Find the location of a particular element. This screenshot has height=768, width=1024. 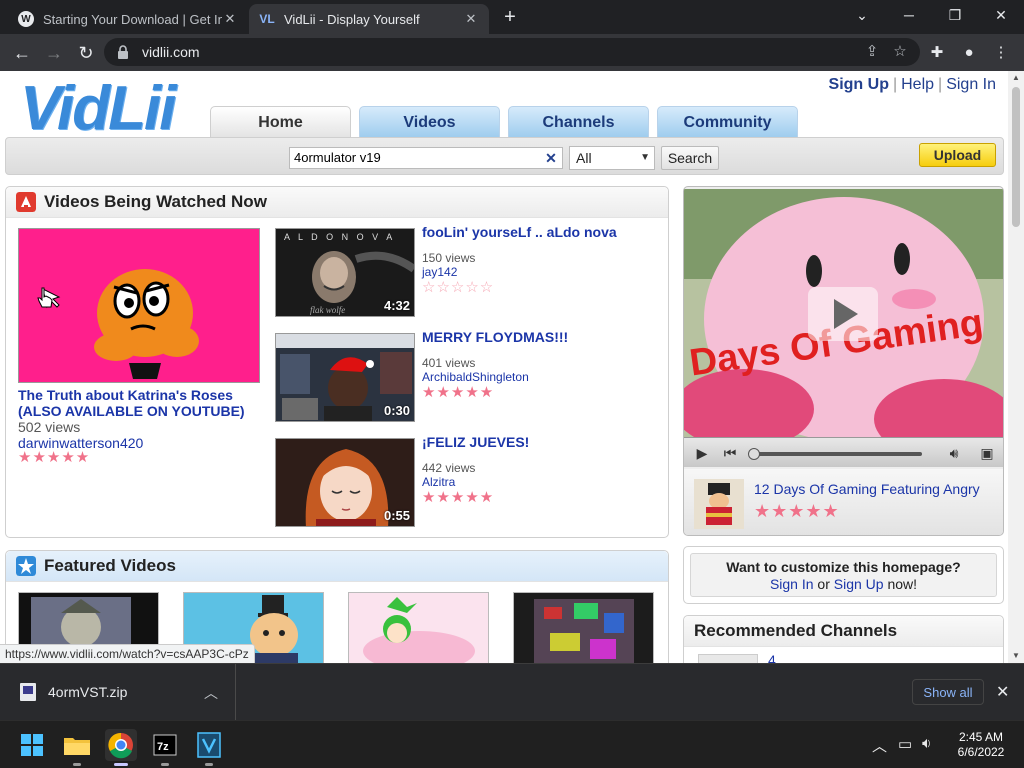

start-button is located at coordinates (32, 745).